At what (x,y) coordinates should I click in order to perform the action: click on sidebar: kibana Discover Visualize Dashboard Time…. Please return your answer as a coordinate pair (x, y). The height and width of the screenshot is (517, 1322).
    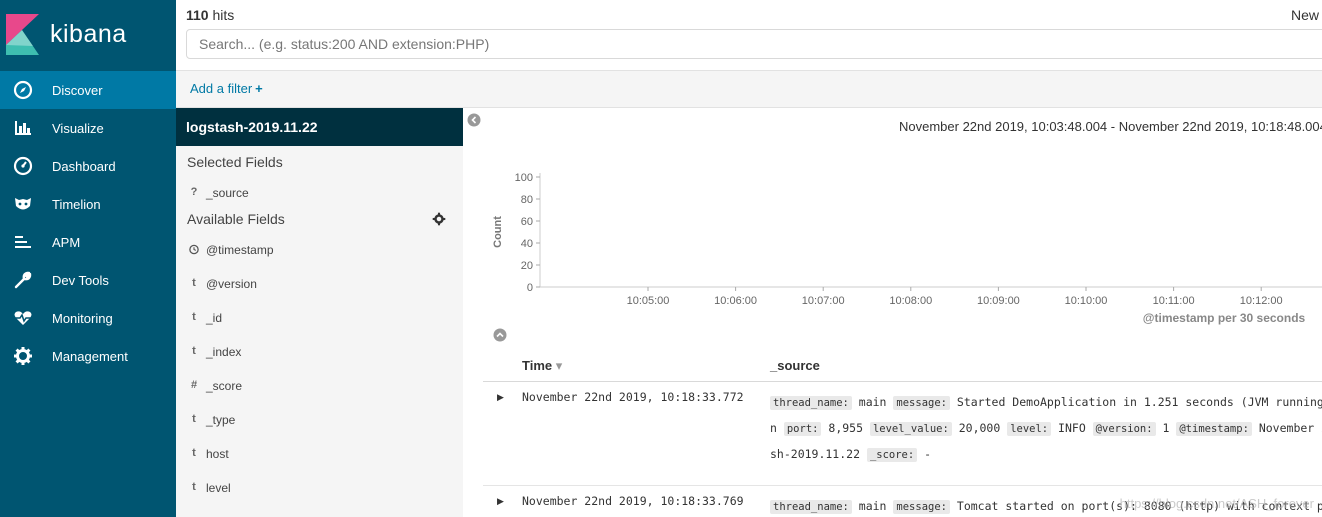
    Looking at the image, I should click on (88, 258).